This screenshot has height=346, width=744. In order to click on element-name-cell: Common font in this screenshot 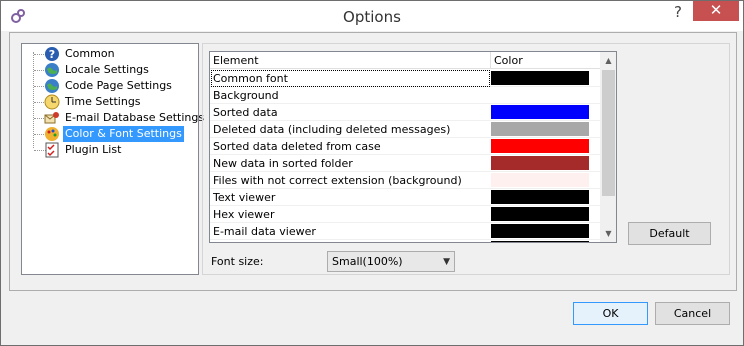, I will do `click(350, 78)`.